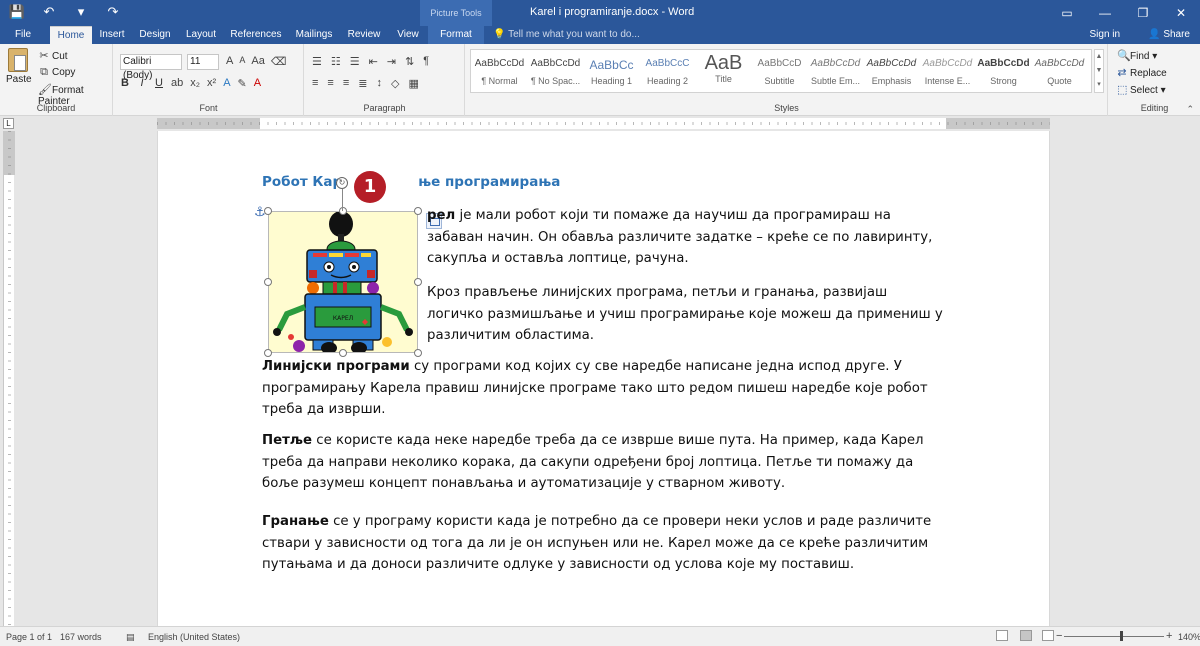 The height and width of the screenshot is (646, 1200). I want to click on undo-icon: ↶, so click(49, 12).